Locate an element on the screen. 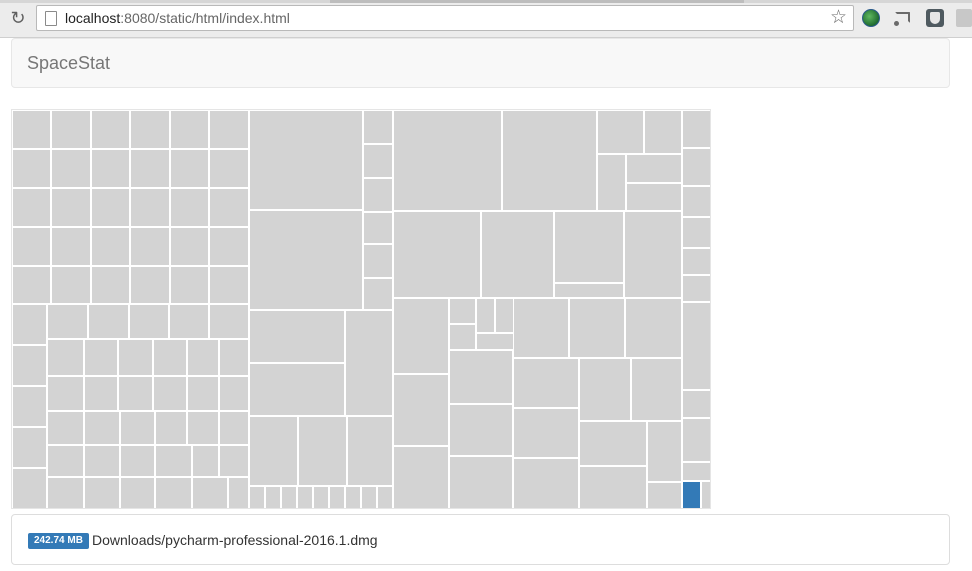 This screenshot has width=972, height=571. settings-extension-icon is located at coordinates (964, 18).